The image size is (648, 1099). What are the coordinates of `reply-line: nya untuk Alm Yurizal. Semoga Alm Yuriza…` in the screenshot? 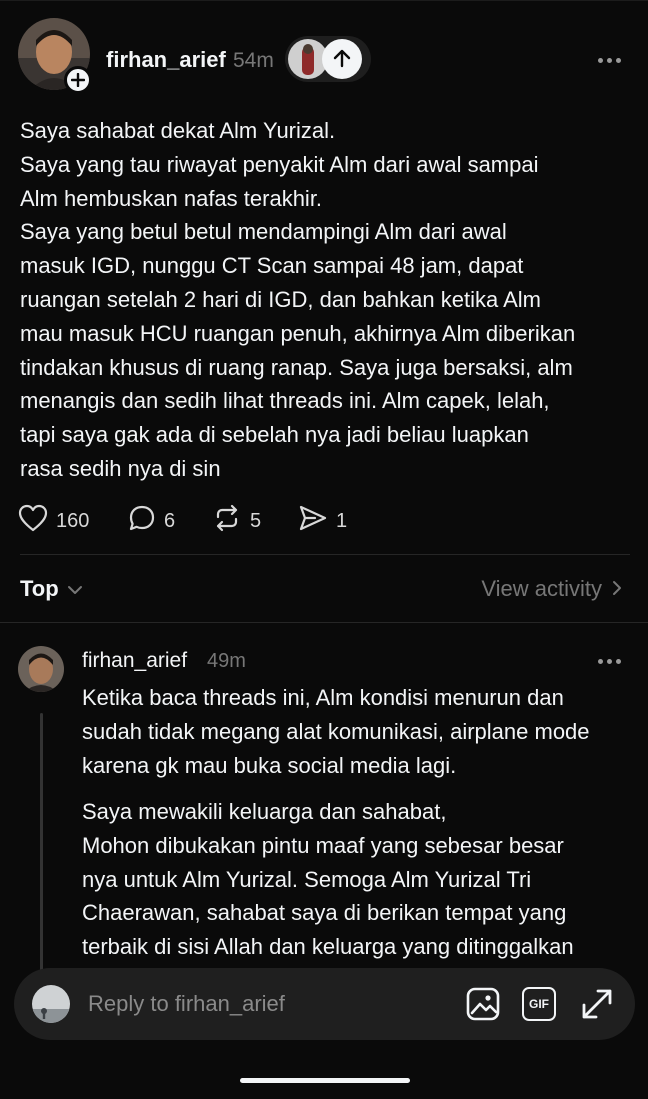 It's located at (307, 879).